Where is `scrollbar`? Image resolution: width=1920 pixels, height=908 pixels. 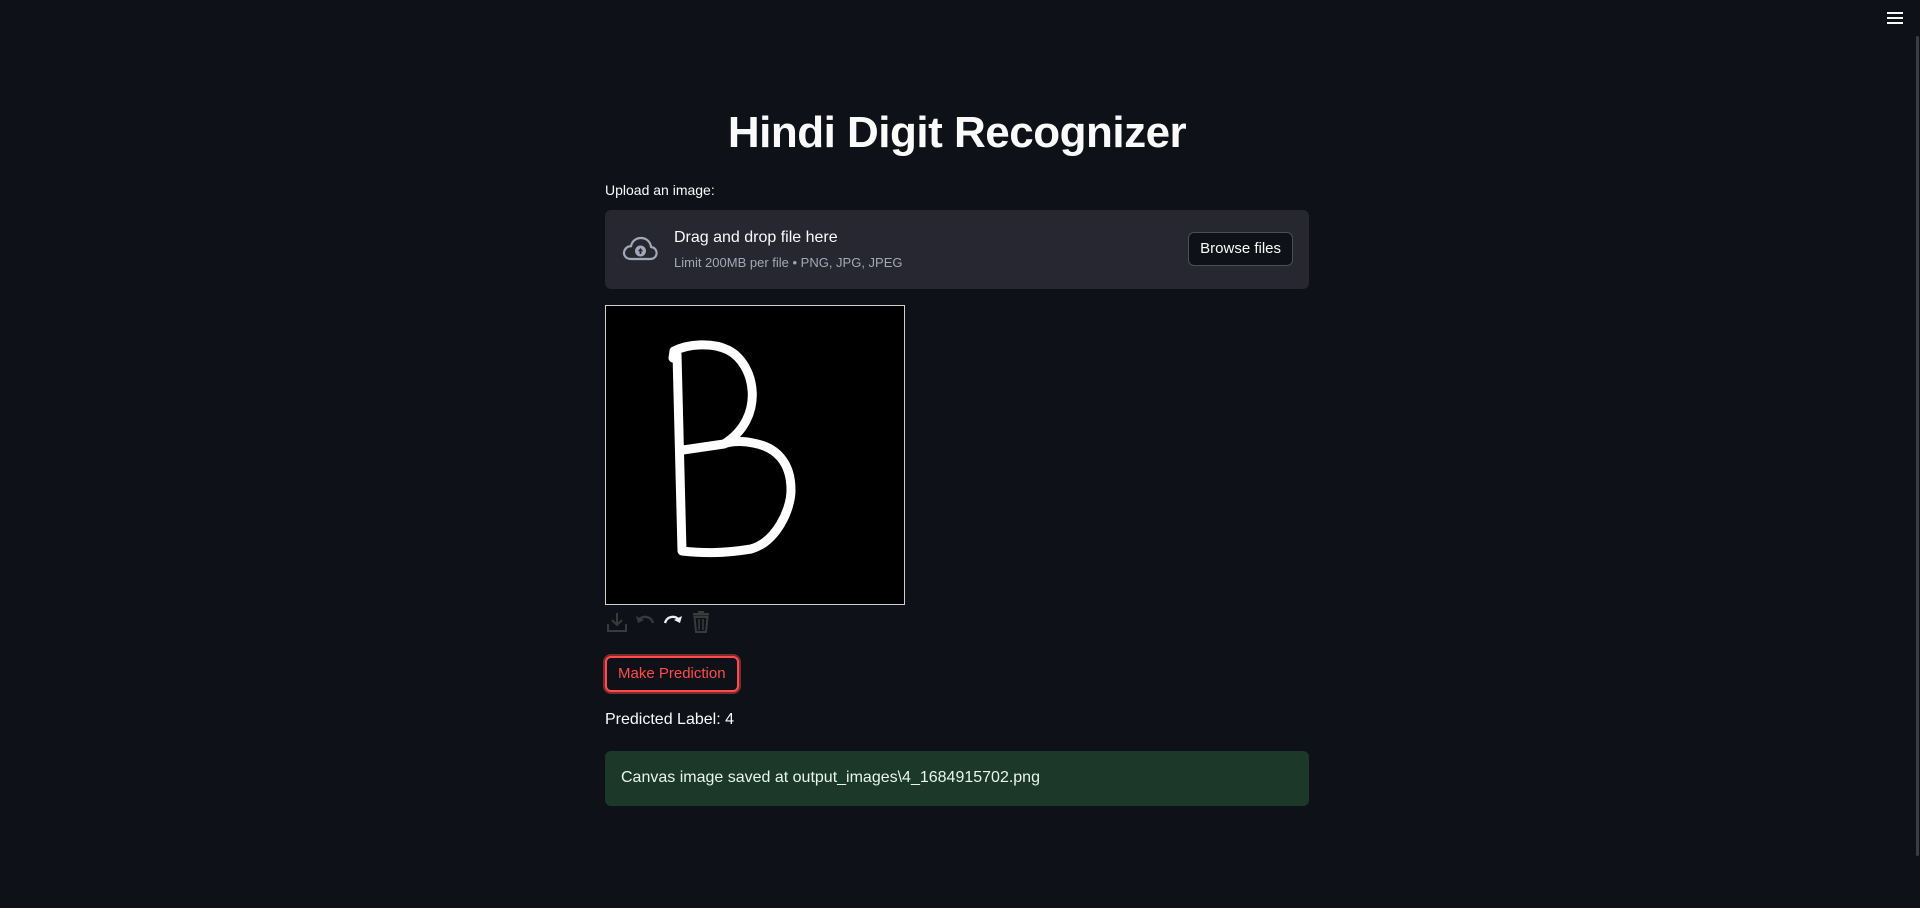 scrollbar is located at coordinates (1918, 454).